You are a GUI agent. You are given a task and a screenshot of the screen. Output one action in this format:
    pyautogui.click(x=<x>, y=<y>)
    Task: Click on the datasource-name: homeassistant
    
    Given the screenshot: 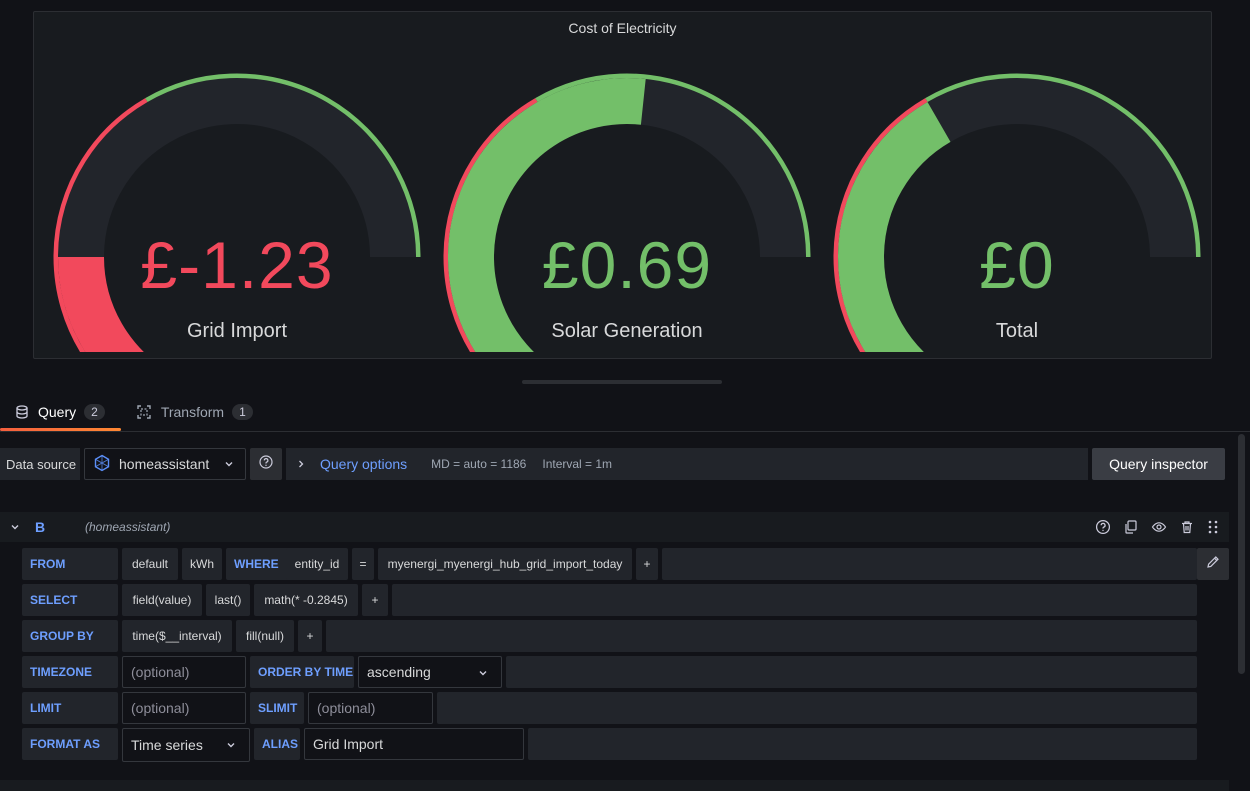 What is the action you would take?
    pyautogui.click(x=164, y=464)
    